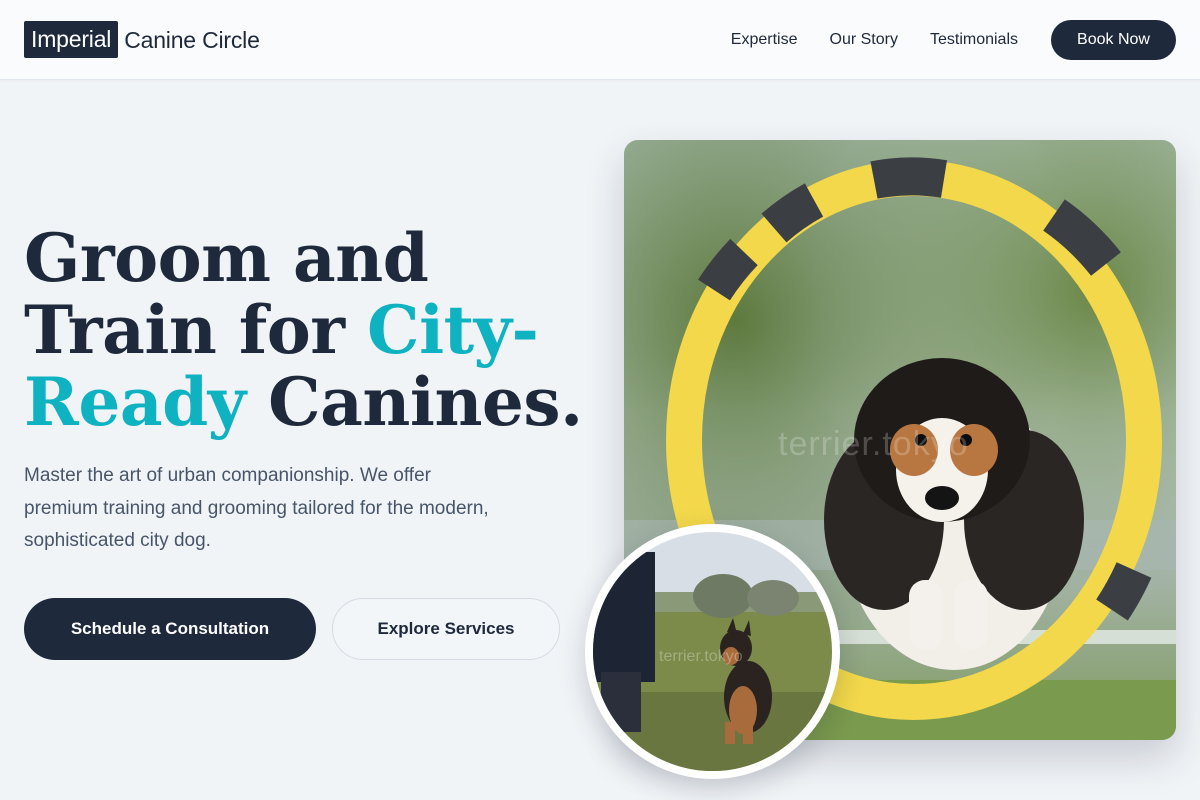 Image resolution: width=1200 pixels, height=800 pixels. Describe the element at coordinates (873, 444) in the screenshot. I see `main-image-watermark: terrier.tokyo` at that location.